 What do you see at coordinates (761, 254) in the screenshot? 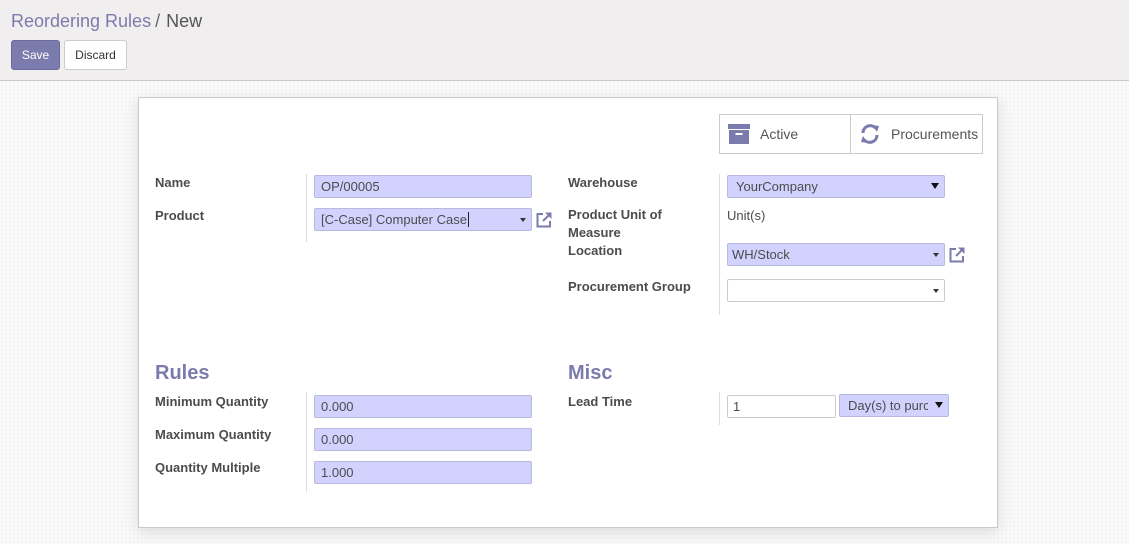
I see `location-select-value: WH/Stock` at bounding box center [761, 254].